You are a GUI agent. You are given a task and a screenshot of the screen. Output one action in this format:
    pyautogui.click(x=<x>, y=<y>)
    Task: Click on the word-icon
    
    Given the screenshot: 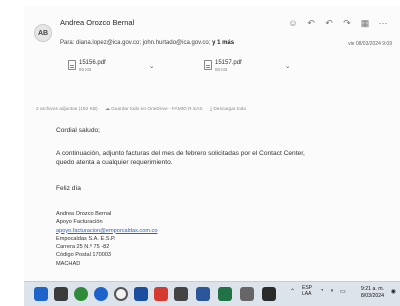 What is the action you would take?
    pyautogui.click(x=203, y=294)
    